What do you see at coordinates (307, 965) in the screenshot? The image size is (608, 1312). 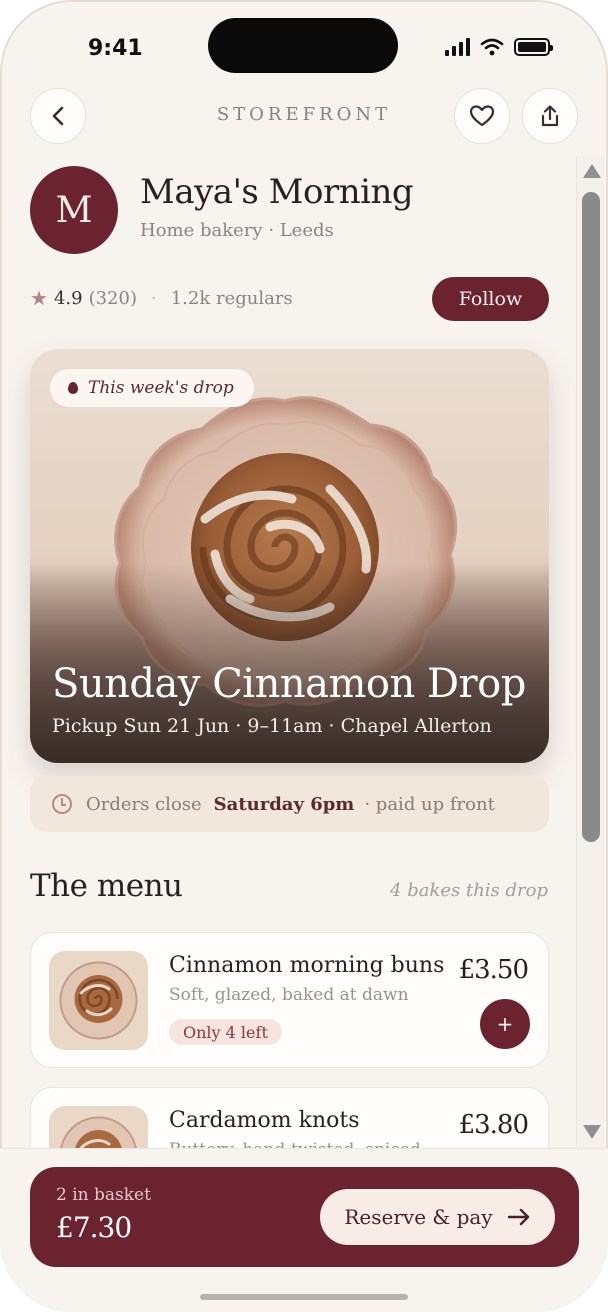 I see `item-name: Cinnamon morning buns` at bounding box center [307, 965].